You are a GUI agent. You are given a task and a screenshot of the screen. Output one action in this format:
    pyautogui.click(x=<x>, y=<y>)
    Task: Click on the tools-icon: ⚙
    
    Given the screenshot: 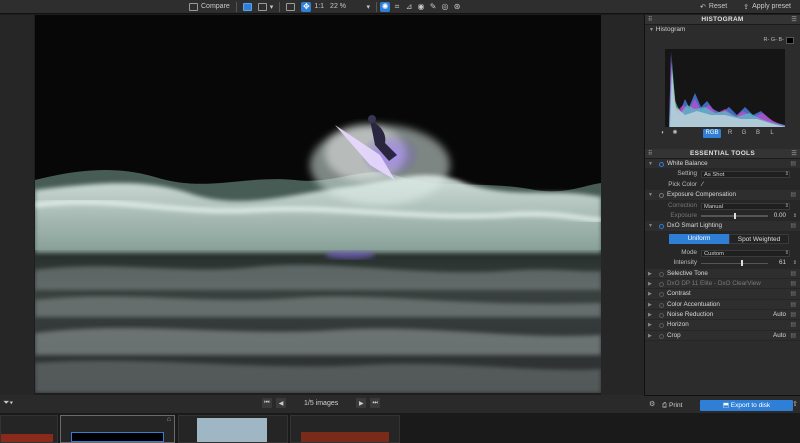 What is the action you would take?
    pyautogui.click(x=652, y=404)
    